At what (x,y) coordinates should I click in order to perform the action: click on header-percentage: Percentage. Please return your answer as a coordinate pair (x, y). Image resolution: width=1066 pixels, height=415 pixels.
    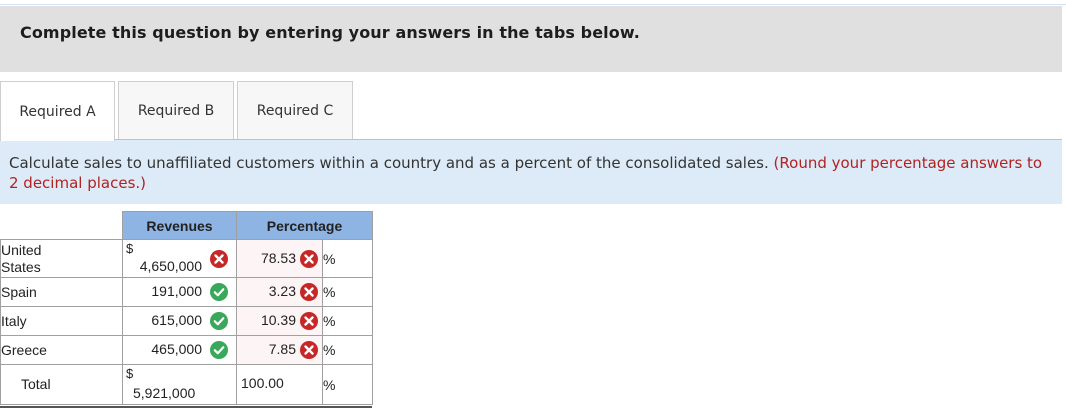
    Looking at the image, I should click on (304, 225).